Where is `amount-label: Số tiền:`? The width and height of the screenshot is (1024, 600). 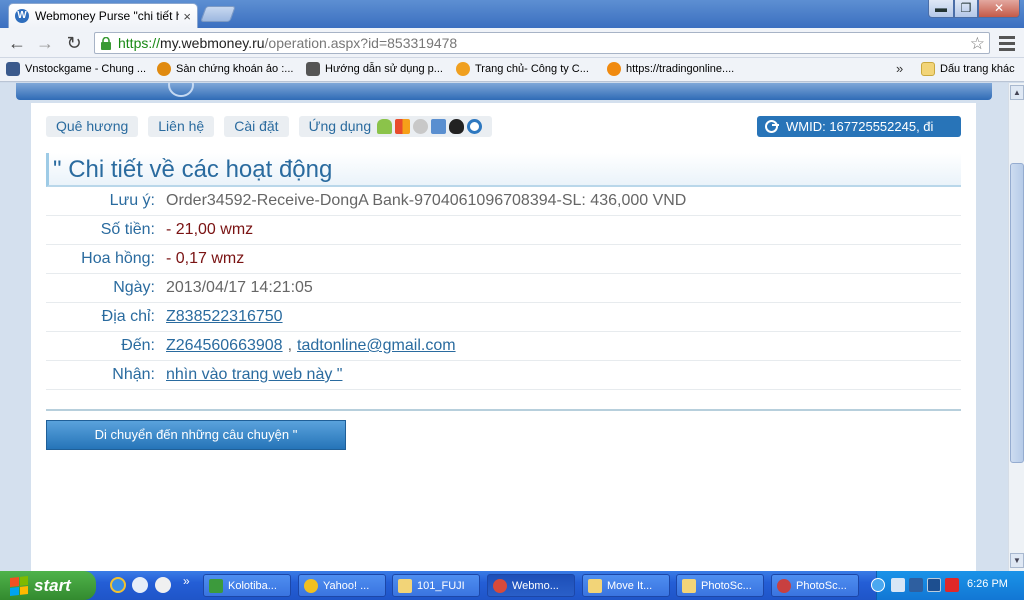
amount-label: Số tiền: is located at coordinates (127, 229).